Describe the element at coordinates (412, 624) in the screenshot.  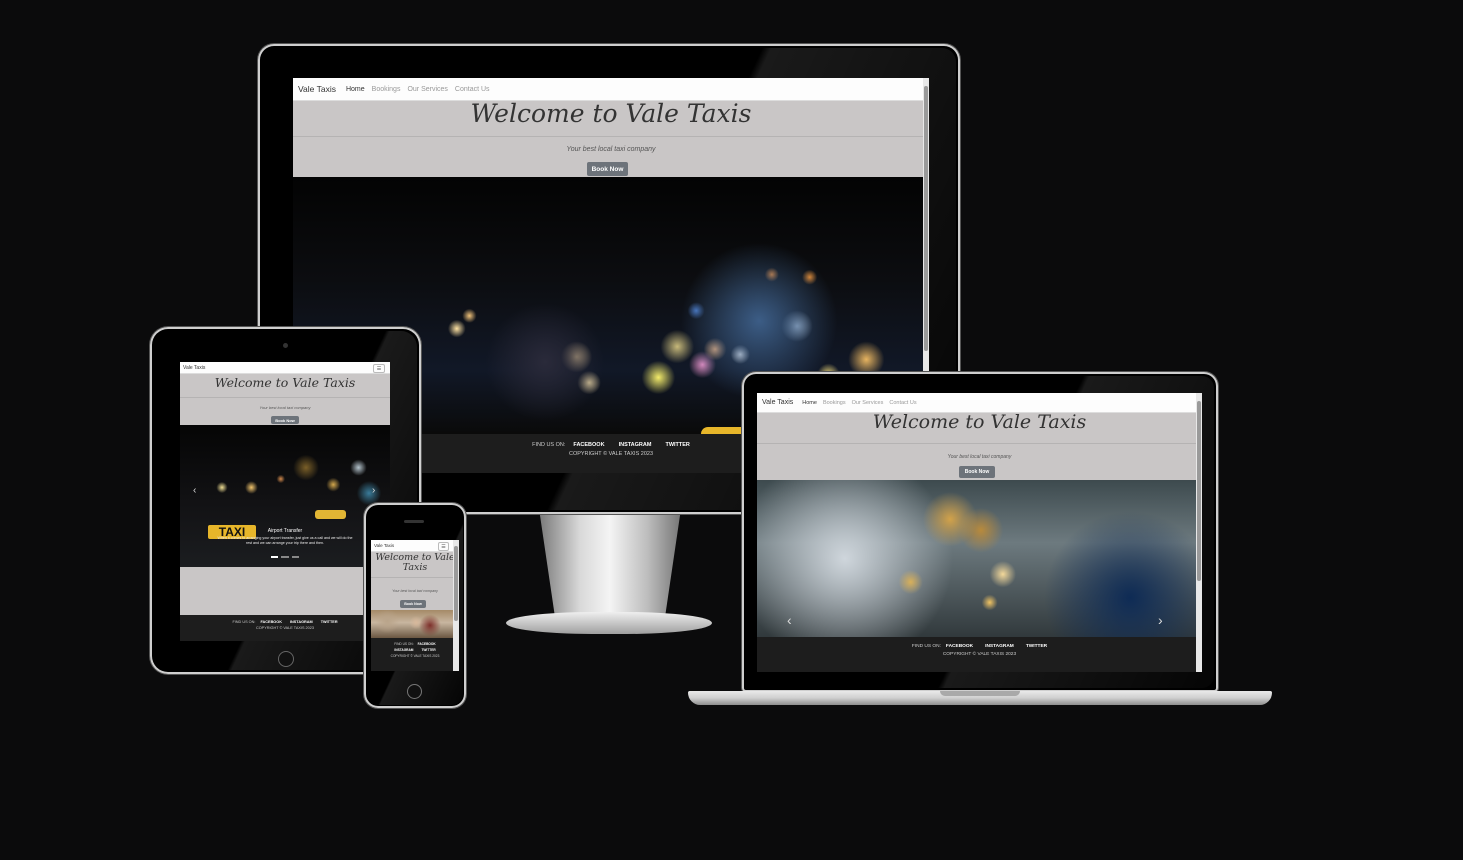
I see `phone-carousel-image` at that location.